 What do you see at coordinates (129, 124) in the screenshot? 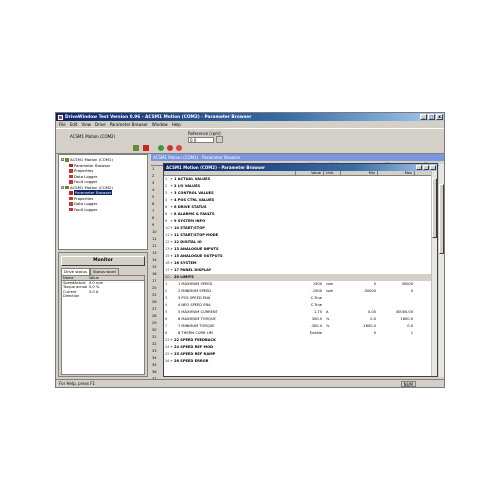
I see `menu-parameter-browser: Parameter Browser` at bounding box center [129, 124].